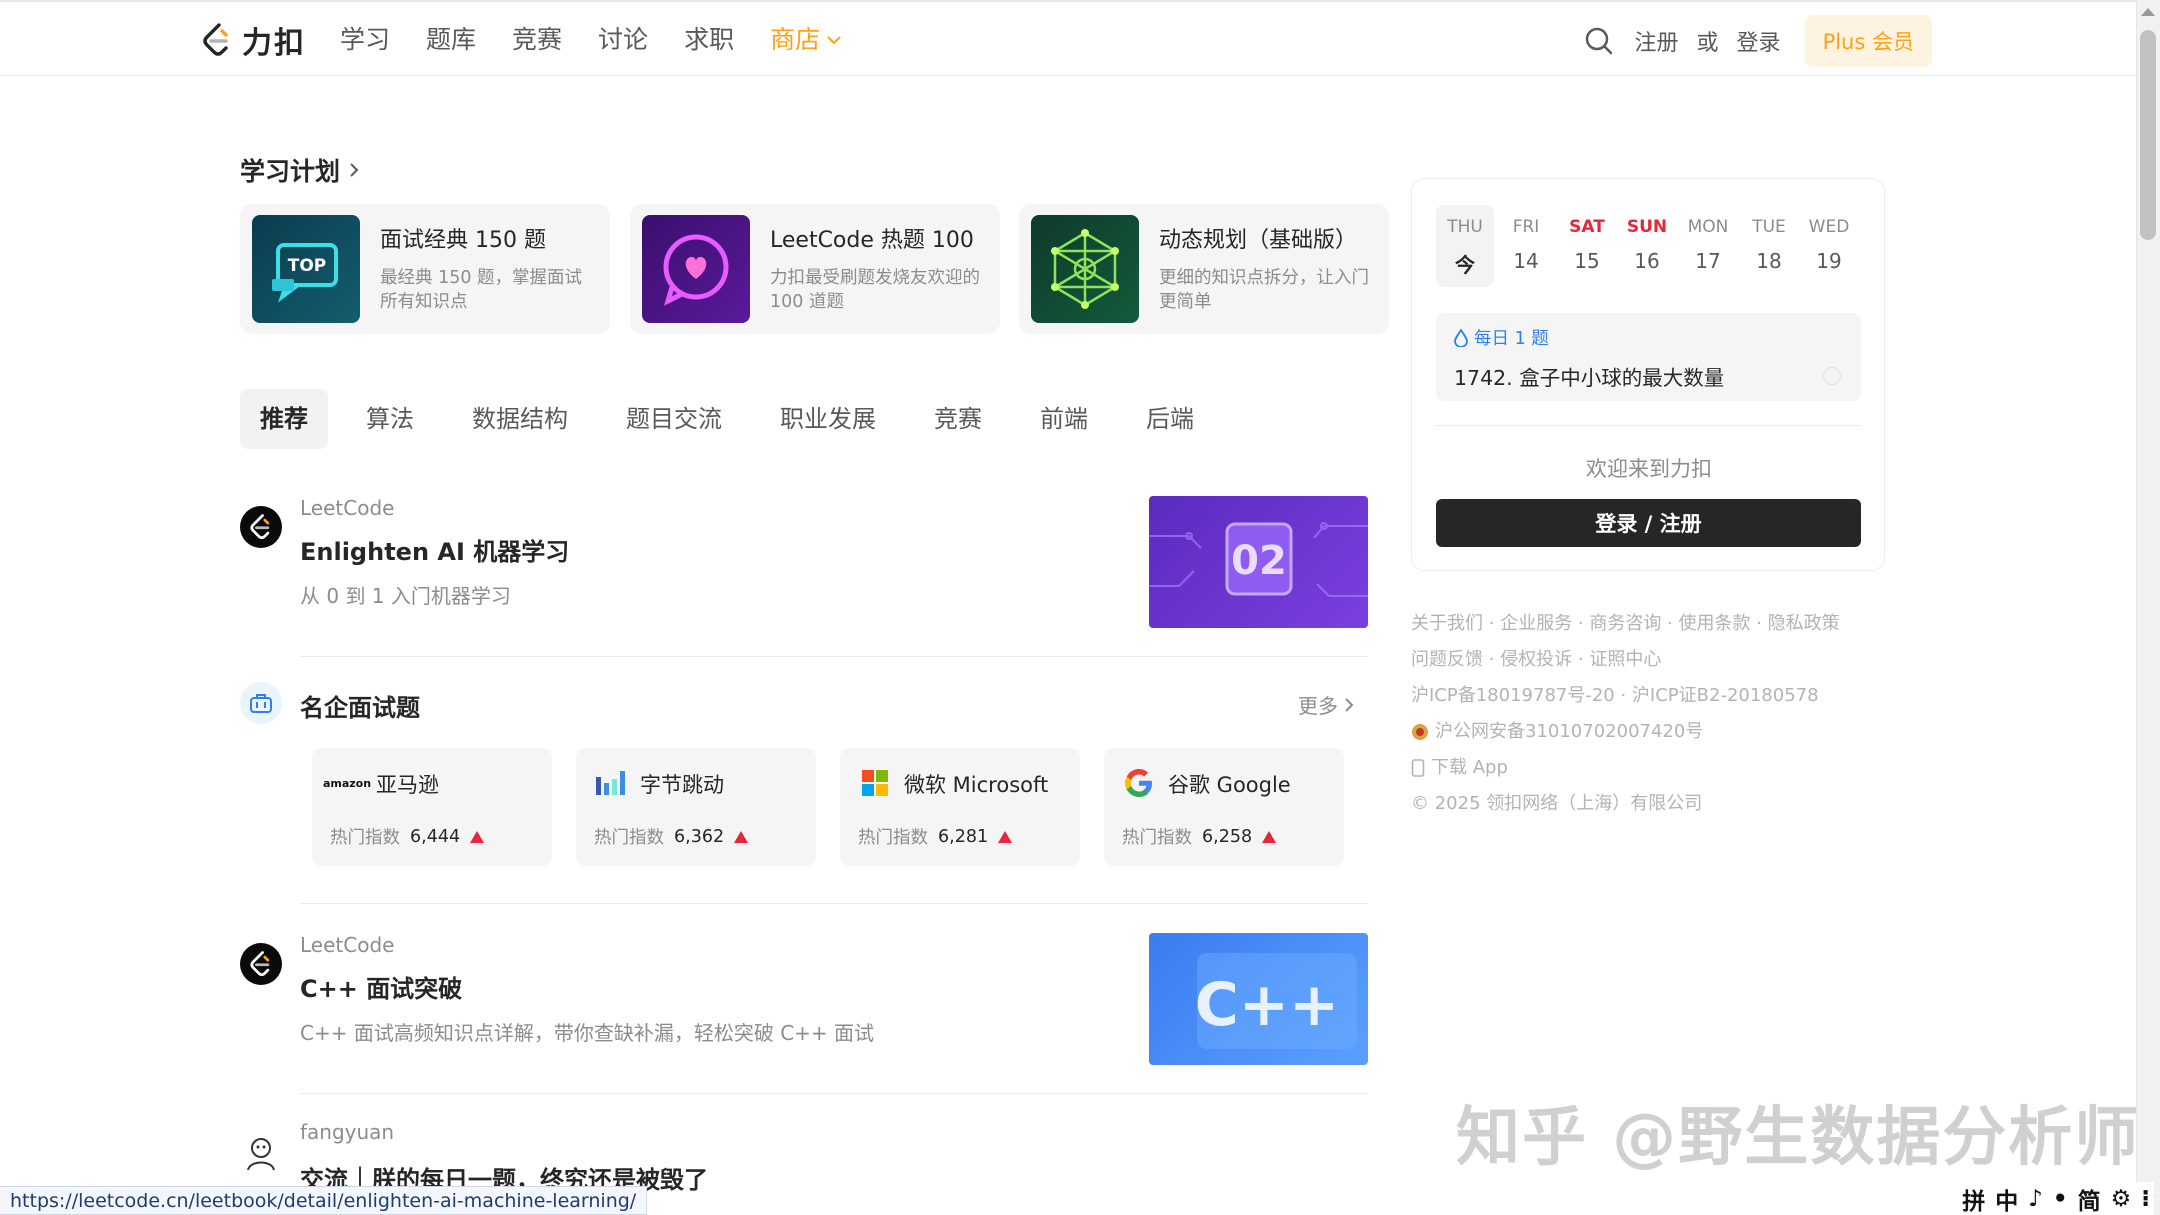 This screenshot has width=2160, height=1215. What do you see at coordinates (425, 269) in the screenshot?
I see `plan-card-top150: TOP 面试经典 150 题 最经典 150 题，掌握面试所有知识点` at bounding box center [425, 269].